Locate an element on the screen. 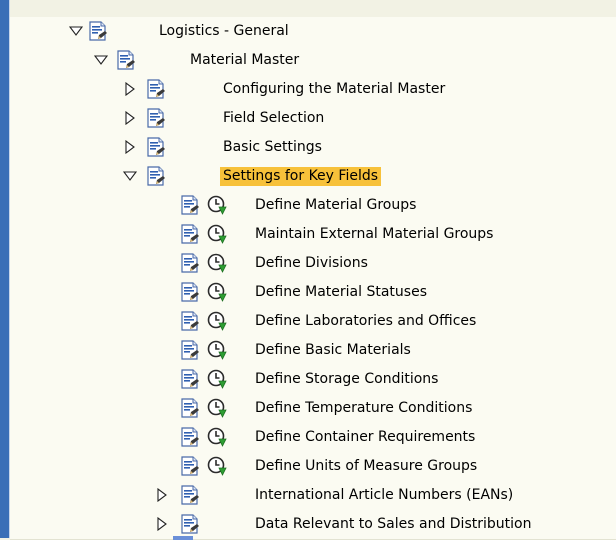  tree-node: Define Container Requirements is located at coordinates (313, 437).